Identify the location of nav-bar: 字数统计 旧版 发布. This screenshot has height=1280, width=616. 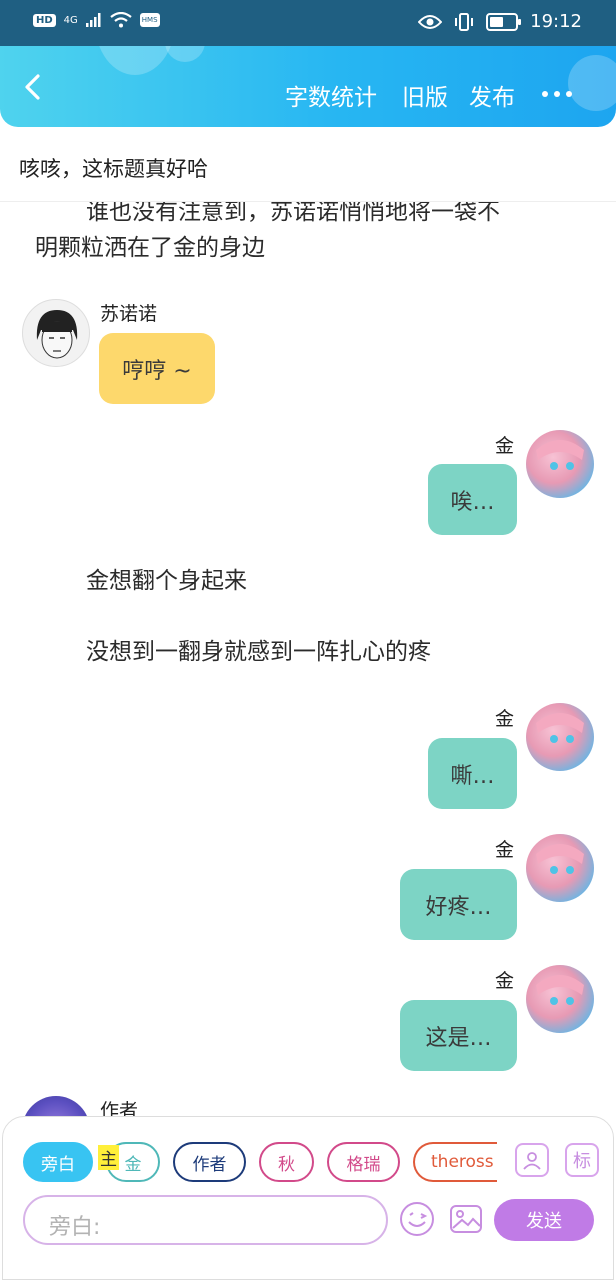
(308, 86).